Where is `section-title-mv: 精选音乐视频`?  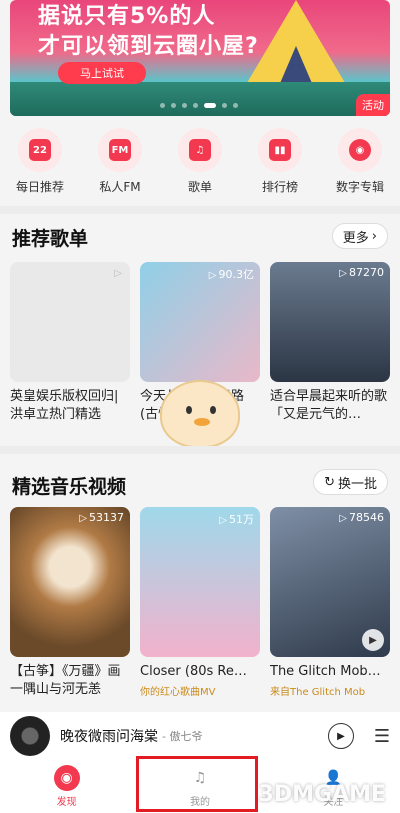
section-title-mv: 精选音乐视频 is located at coordinates (69, 487).